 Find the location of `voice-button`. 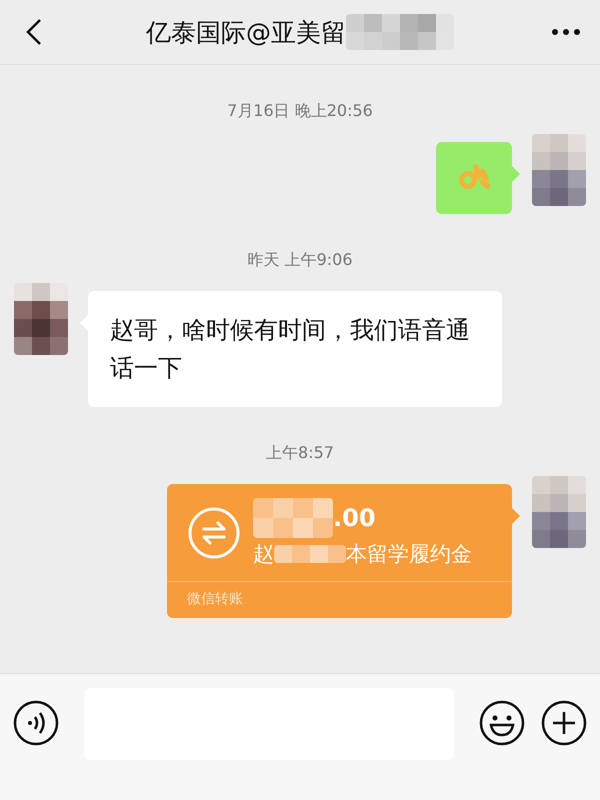

voice-button is located at coordinates (36, 723).